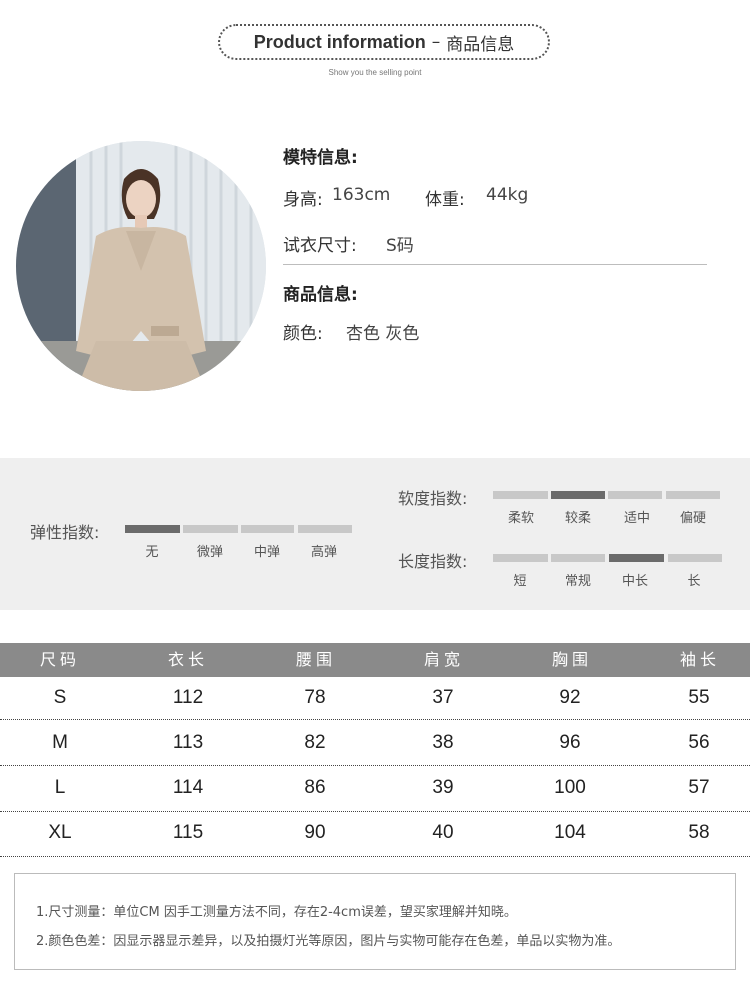 This screenshot has height=988, width=750. Describe the element at coordinates (507, 195) in the screenshot. I see `model-weight-value: 44kg` at that location.